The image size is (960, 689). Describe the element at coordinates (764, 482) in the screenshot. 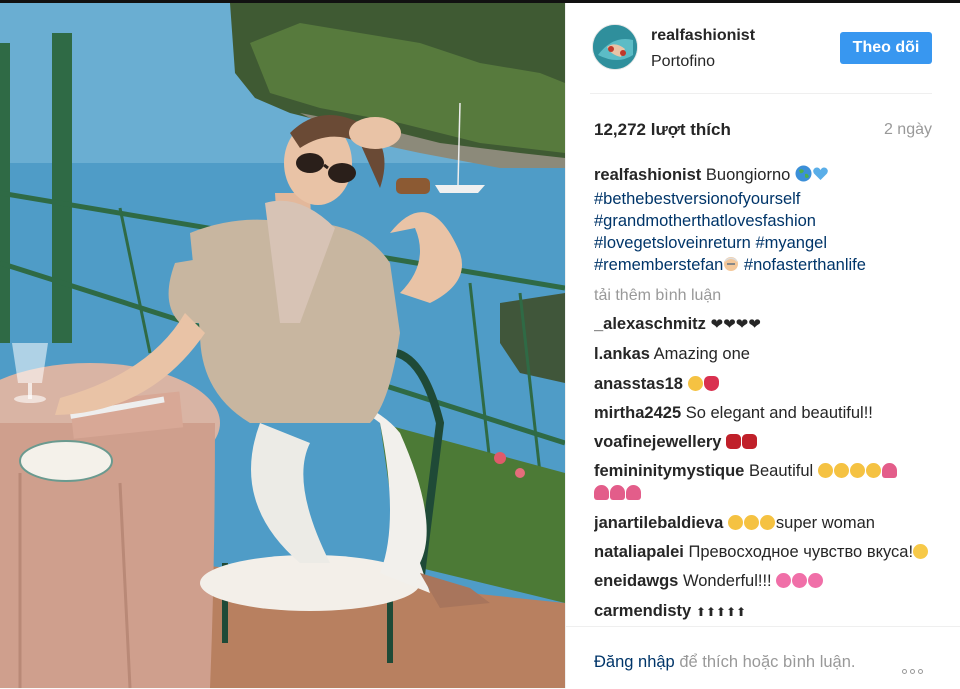

I see `comment: femininitymystique Beautiful` at that location.